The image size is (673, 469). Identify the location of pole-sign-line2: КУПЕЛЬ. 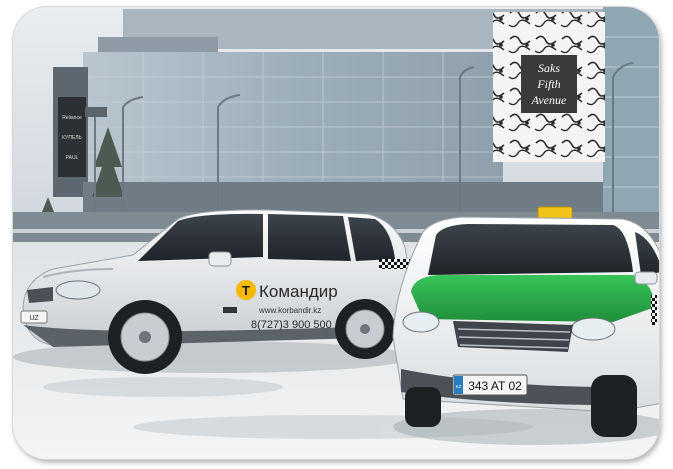
(72, 138).